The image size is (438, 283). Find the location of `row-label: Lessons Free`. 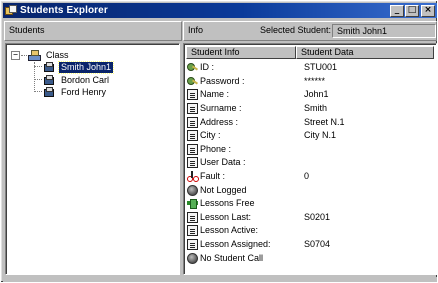

row-label: Lessons Free is located at coordinates (227, 203).